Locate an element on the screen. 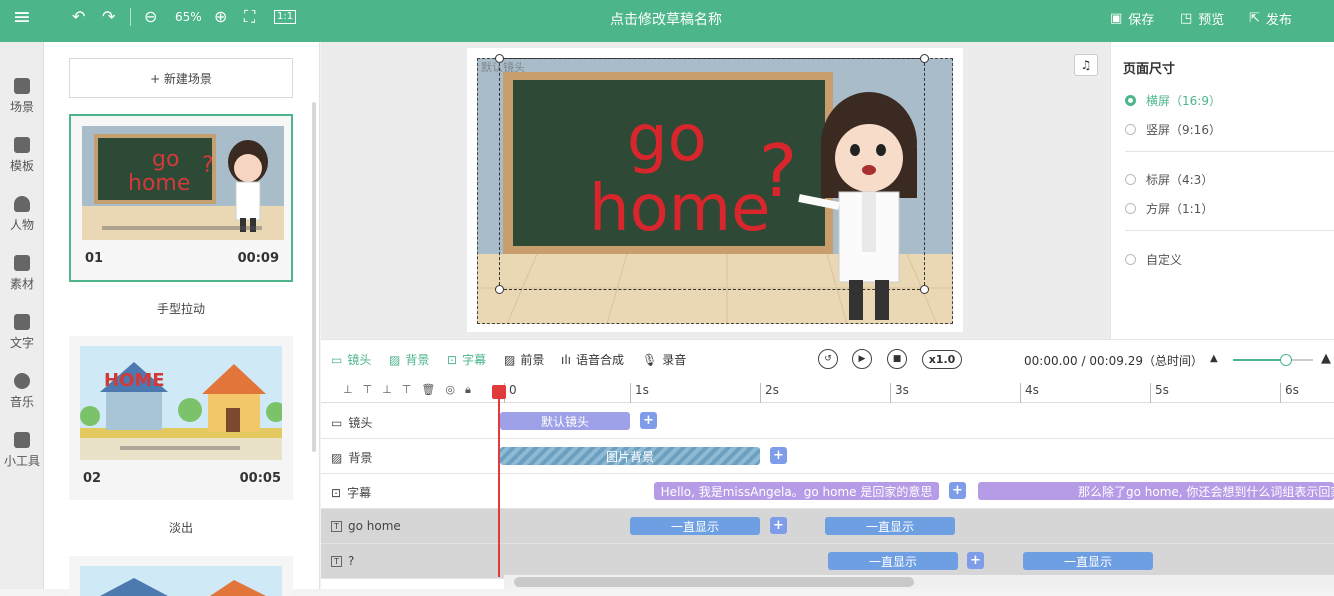 The width and height of the screenshot is (1334, 596). divider is located at coordinates (130, 17).